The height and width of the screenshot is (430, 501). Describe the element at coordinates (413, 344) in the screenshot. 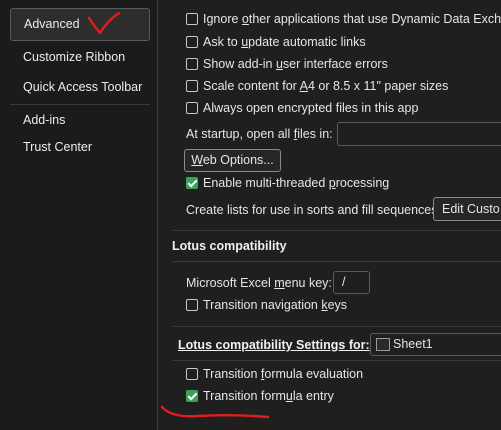

I see `sheet-select-value: Sheet1` at that location.